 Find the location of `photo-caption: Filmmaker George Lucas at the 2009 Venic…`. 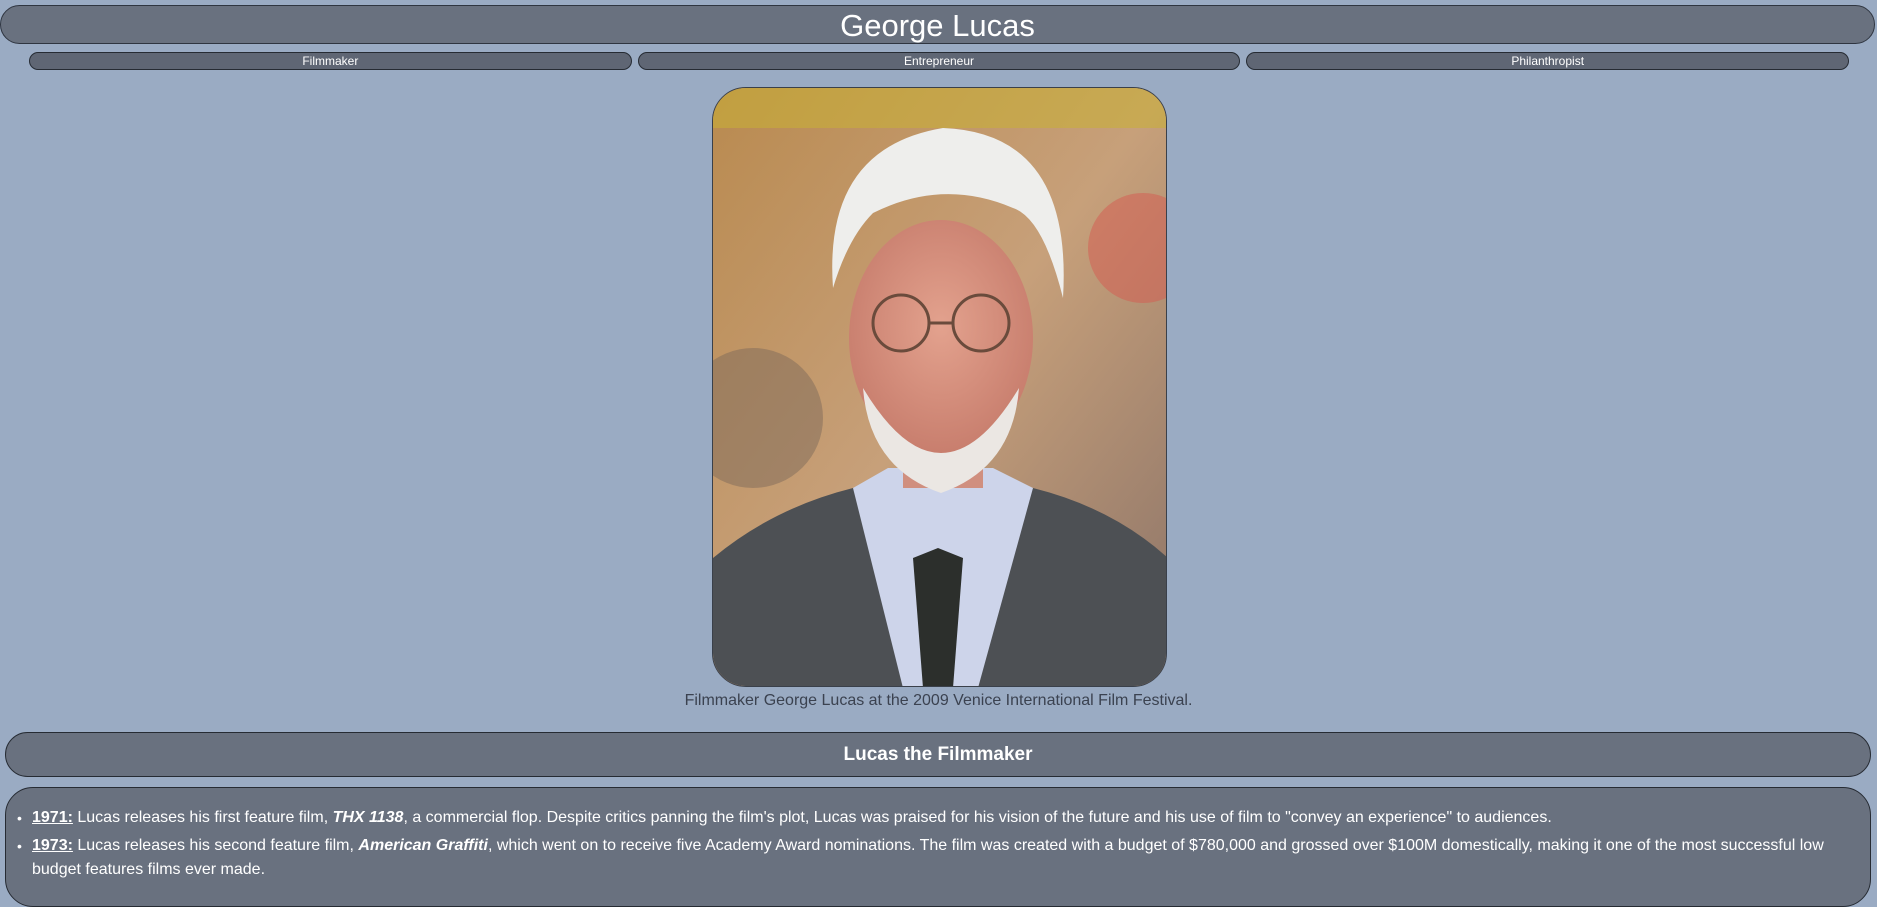

photo-caption: Filmmaker George Lucas at the 2009 Venic… is located at coordinates (938, 700).